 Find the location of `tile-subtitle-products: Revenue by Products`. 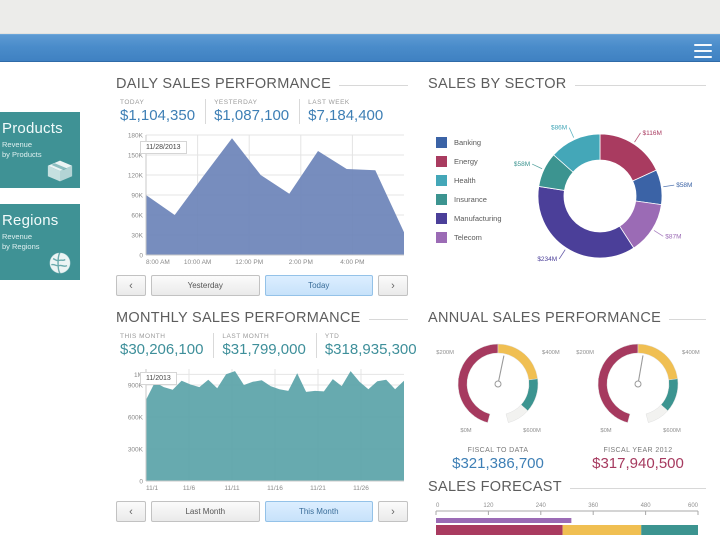

tile-subtitle-products: Revenue by Products is located at coordinates (22, 149).